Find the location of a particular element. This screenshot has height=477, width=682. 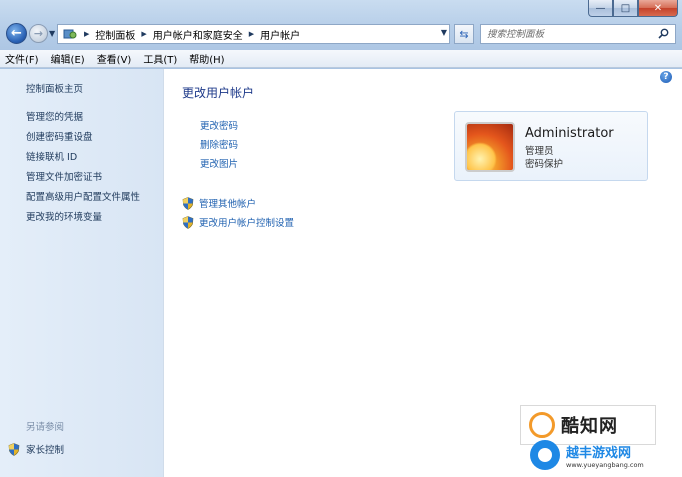

sidebar-create-reset-disk: 创建密码重设盘 is located at coordinates (59, 136).